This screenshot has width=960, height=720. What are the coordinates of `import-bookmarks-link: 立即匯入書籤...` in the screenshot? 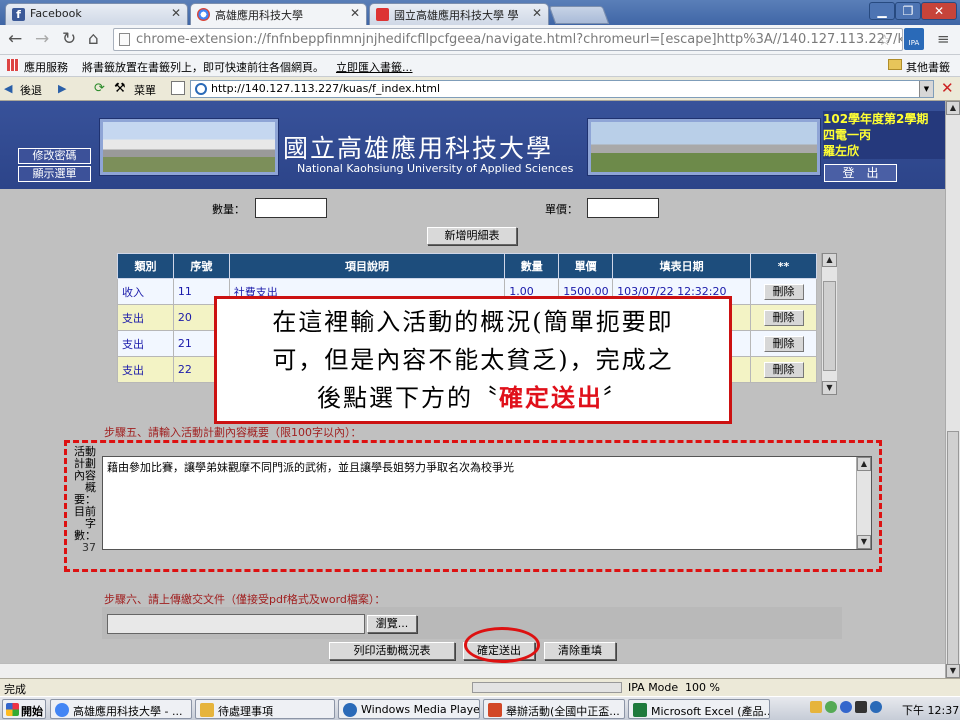 It's located at (374, 67).